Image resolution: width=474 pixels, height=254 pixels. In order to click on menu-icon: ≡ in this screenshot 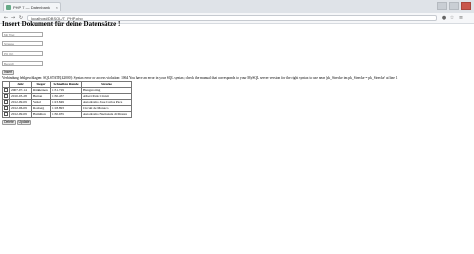, I will do `click(461, 18)`.